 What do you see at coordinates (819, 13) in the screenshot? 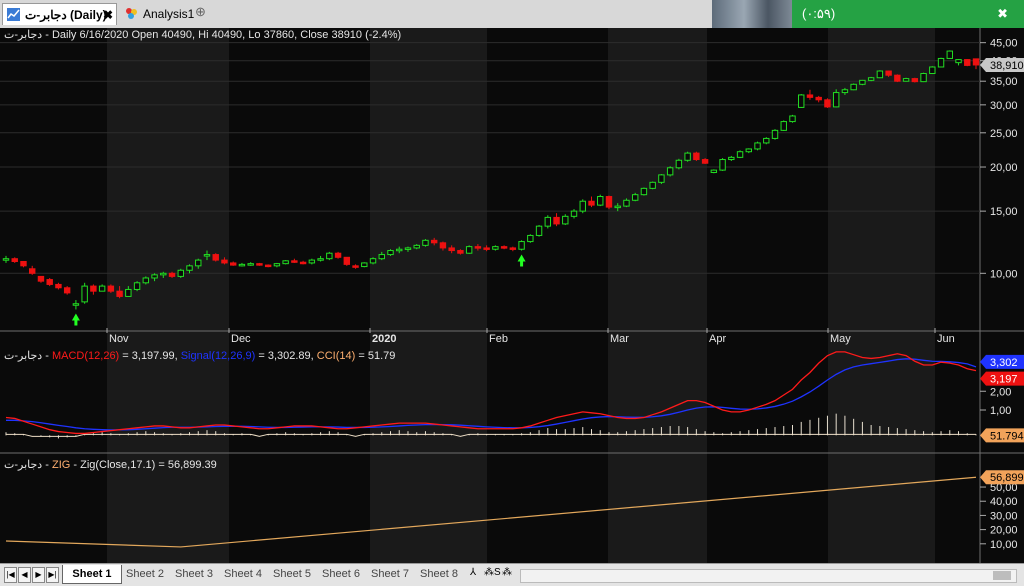
I see `notification-time: (۰:۵۹)` at bounding box center [819, 13].